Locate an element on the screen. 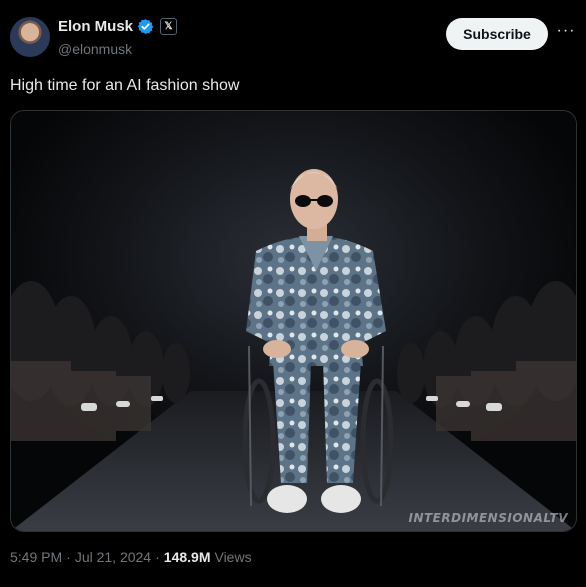  author-handle: @elonmusk is located at coordinates (95, 49).